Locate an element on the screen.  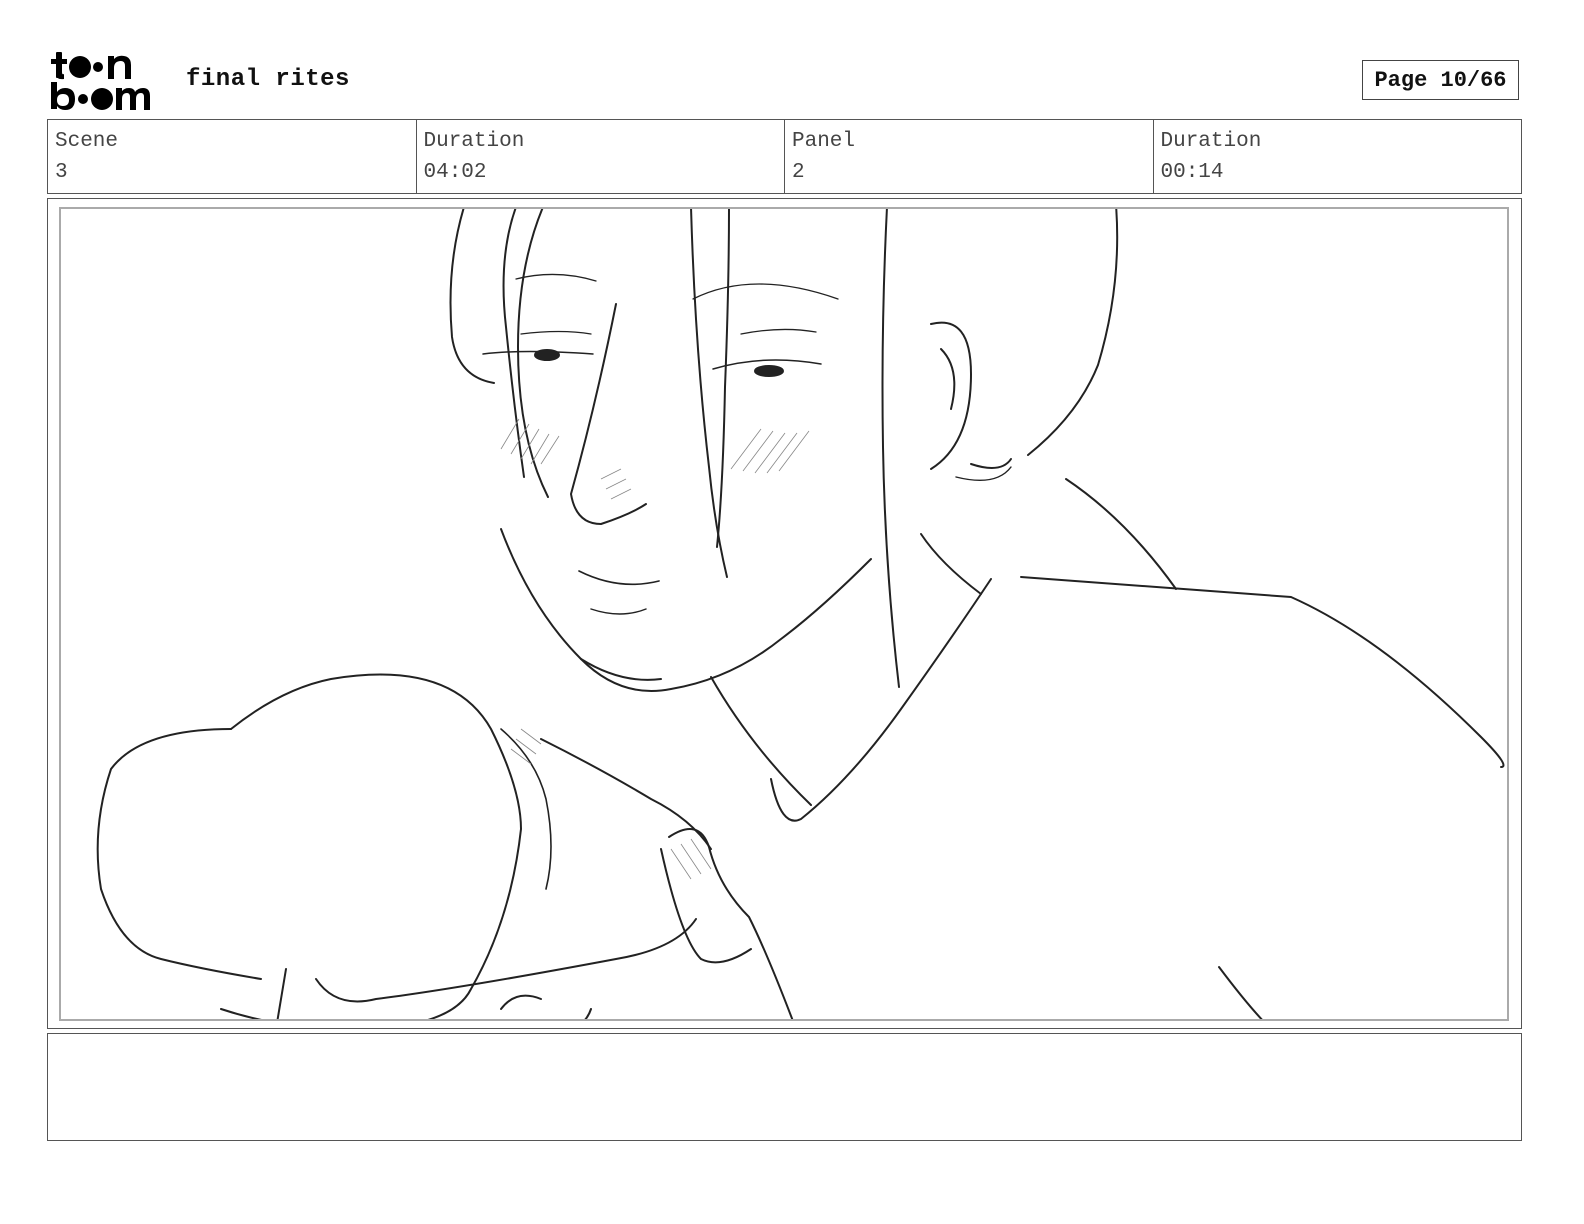
scene-duration-value: 04:02 is located at coordinates (455, 172).